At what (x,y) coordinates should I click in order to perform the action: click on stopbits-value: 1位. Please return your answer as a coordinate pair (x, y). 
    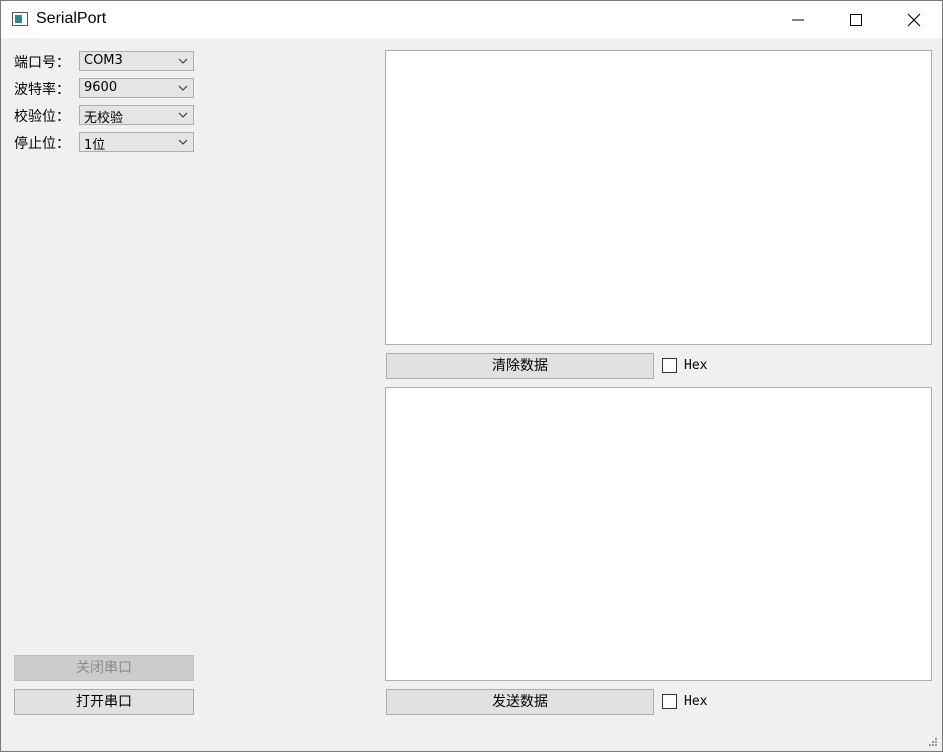
    Looking at the image, I should click on (95, 145).